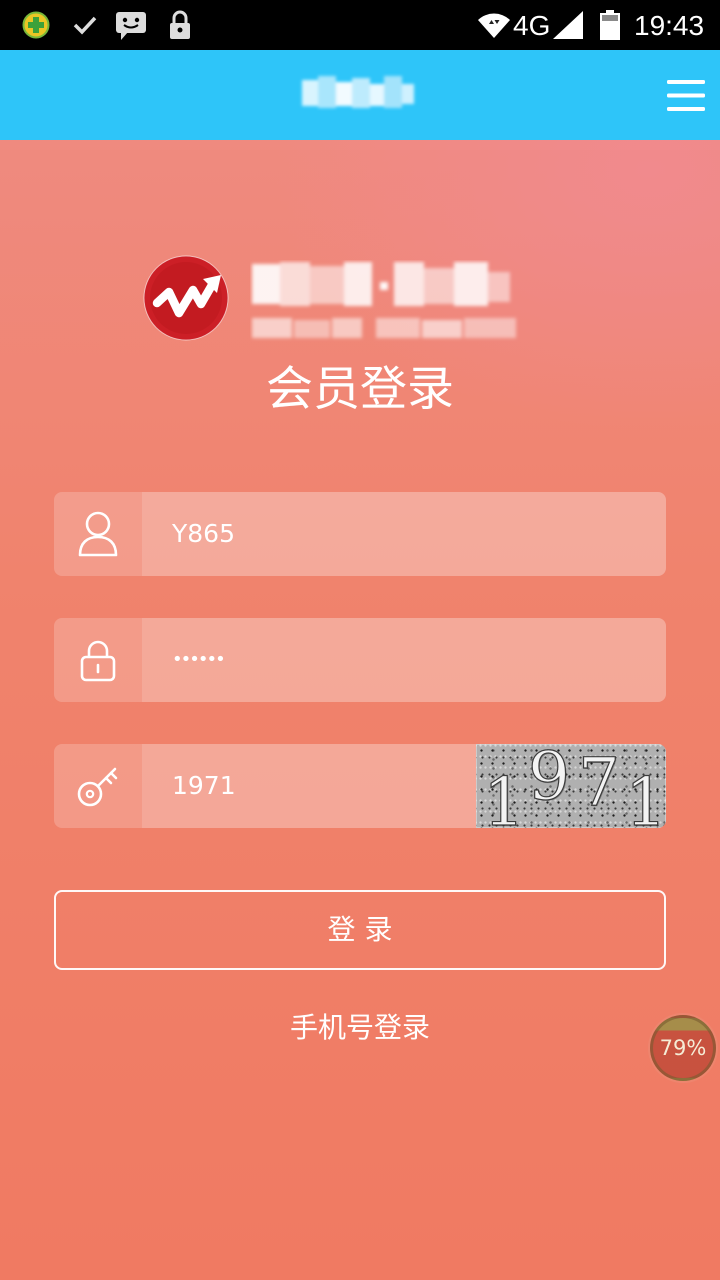  I want to click on header, so click(360, 95).